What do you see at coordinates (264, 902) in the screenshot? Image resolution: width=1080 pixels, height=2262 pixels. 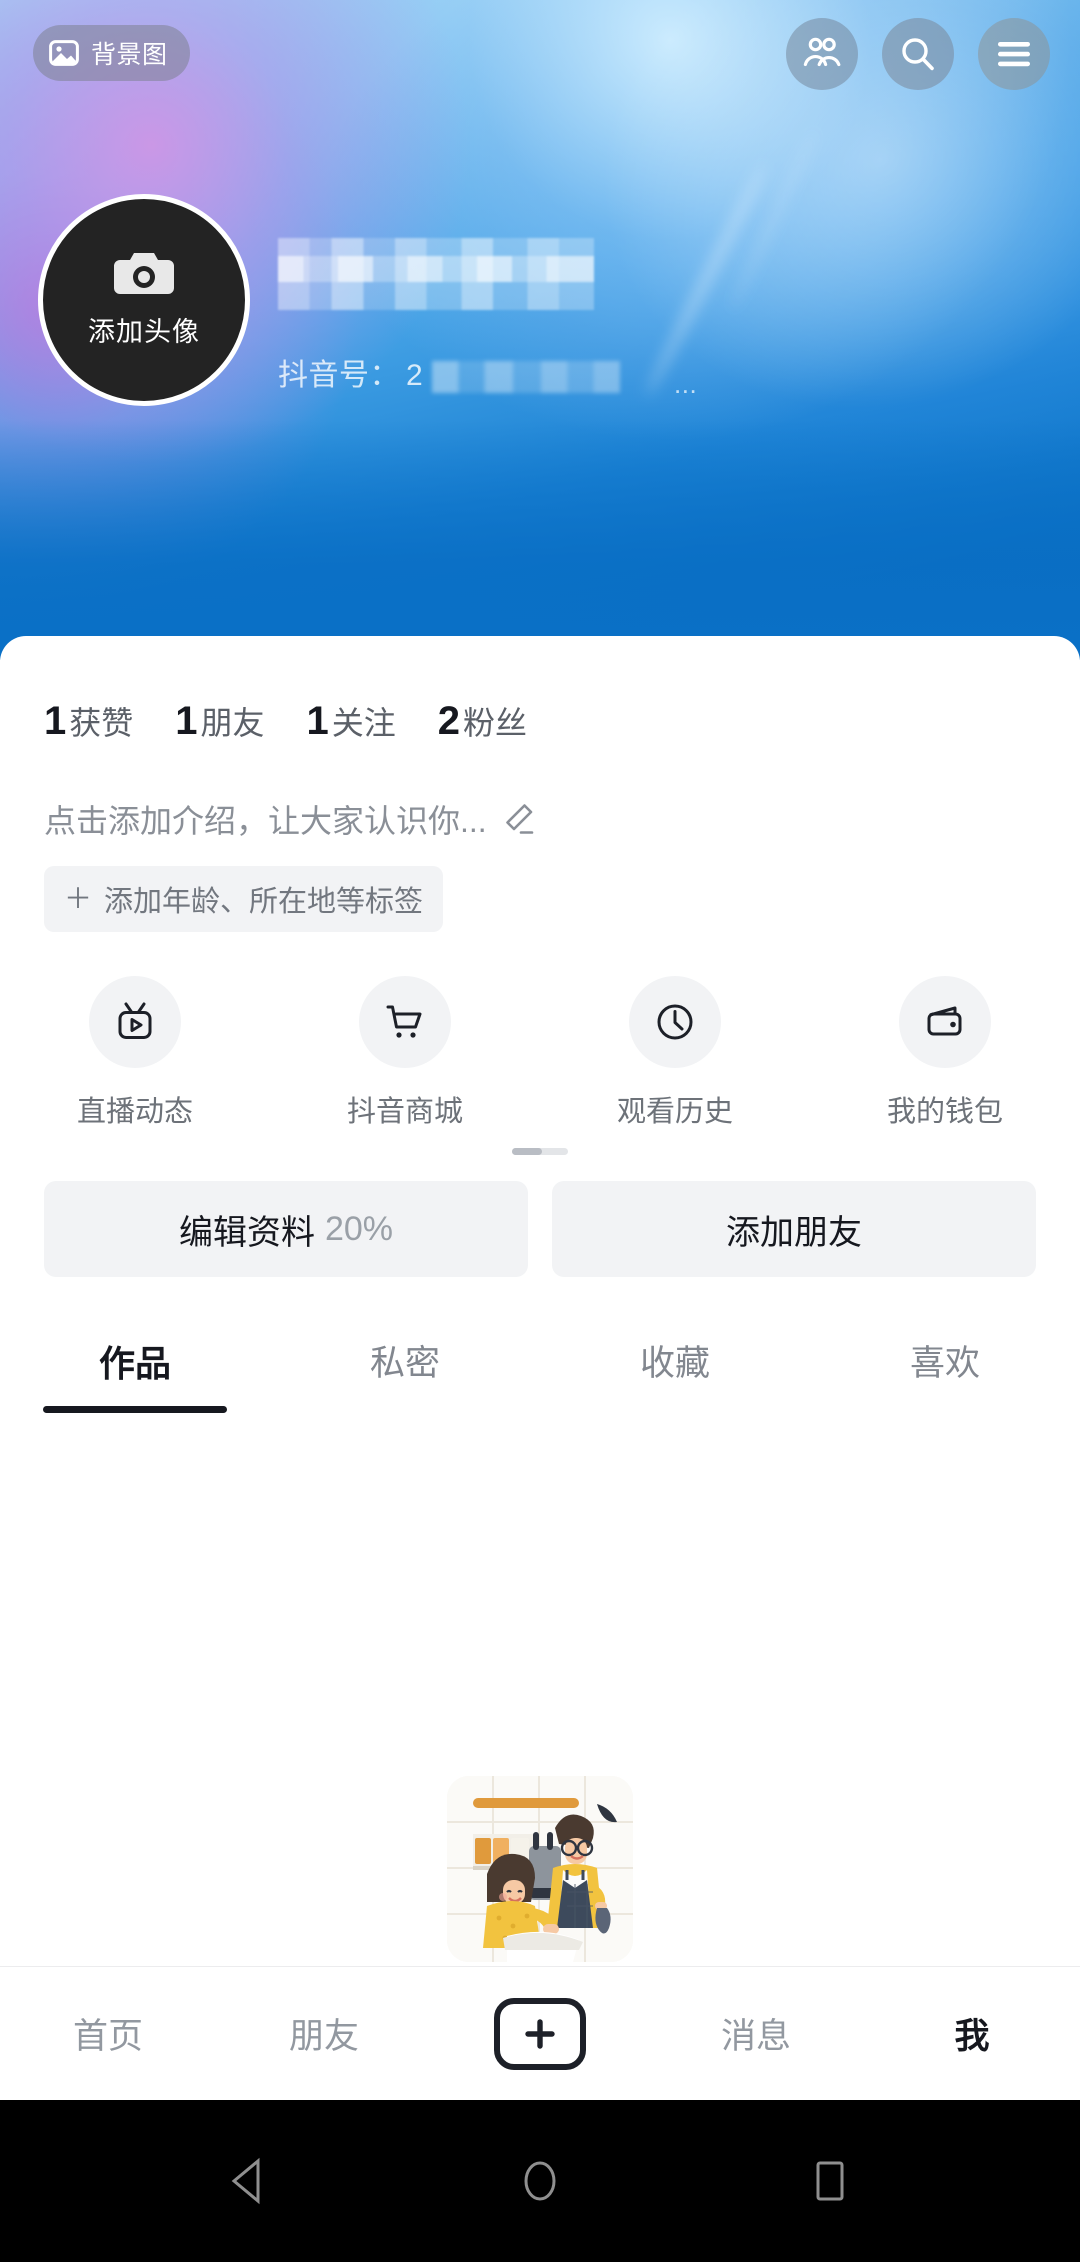 I see `add-tags-label: 添加年龄、所在地等标签` at bounding box center [264, 902].